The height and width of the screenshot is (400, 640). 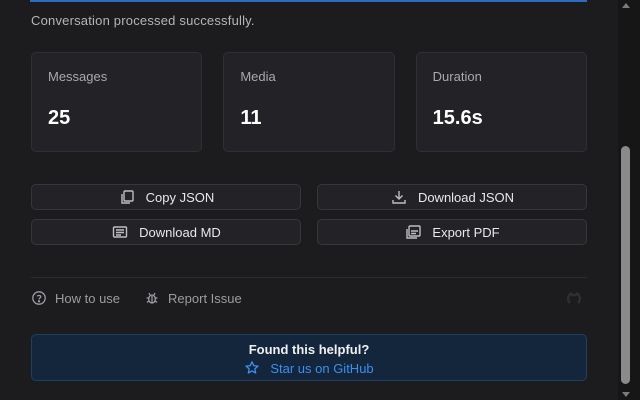 I want to click on copy-json-button: Copy JSON, so click(x=166, y=197).